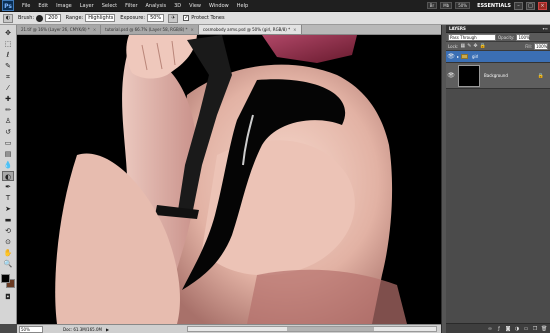 This screenshot has height=333, width=550. Describe the element at coordinates (31, 329) in the screenshot. I see `zoom-field: 50%` at that location.